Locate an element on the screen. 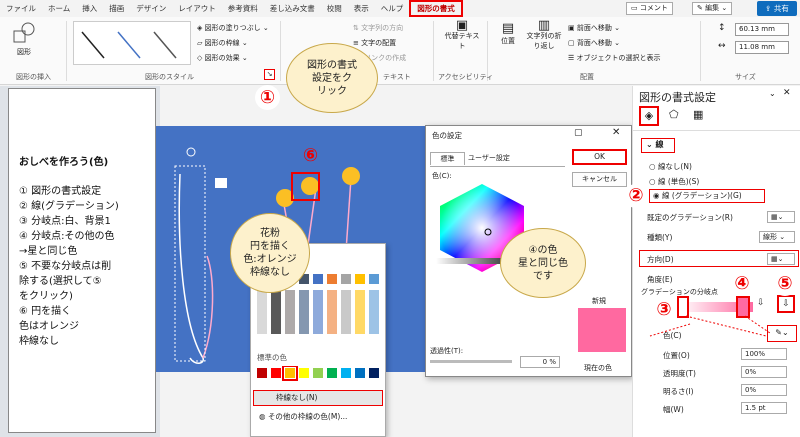 Image resolution: width=800 pixels, height=437 pixels. selection-pane-button: ☰ オブジェクトの選択と表示 is located at coordinates (614, 58).